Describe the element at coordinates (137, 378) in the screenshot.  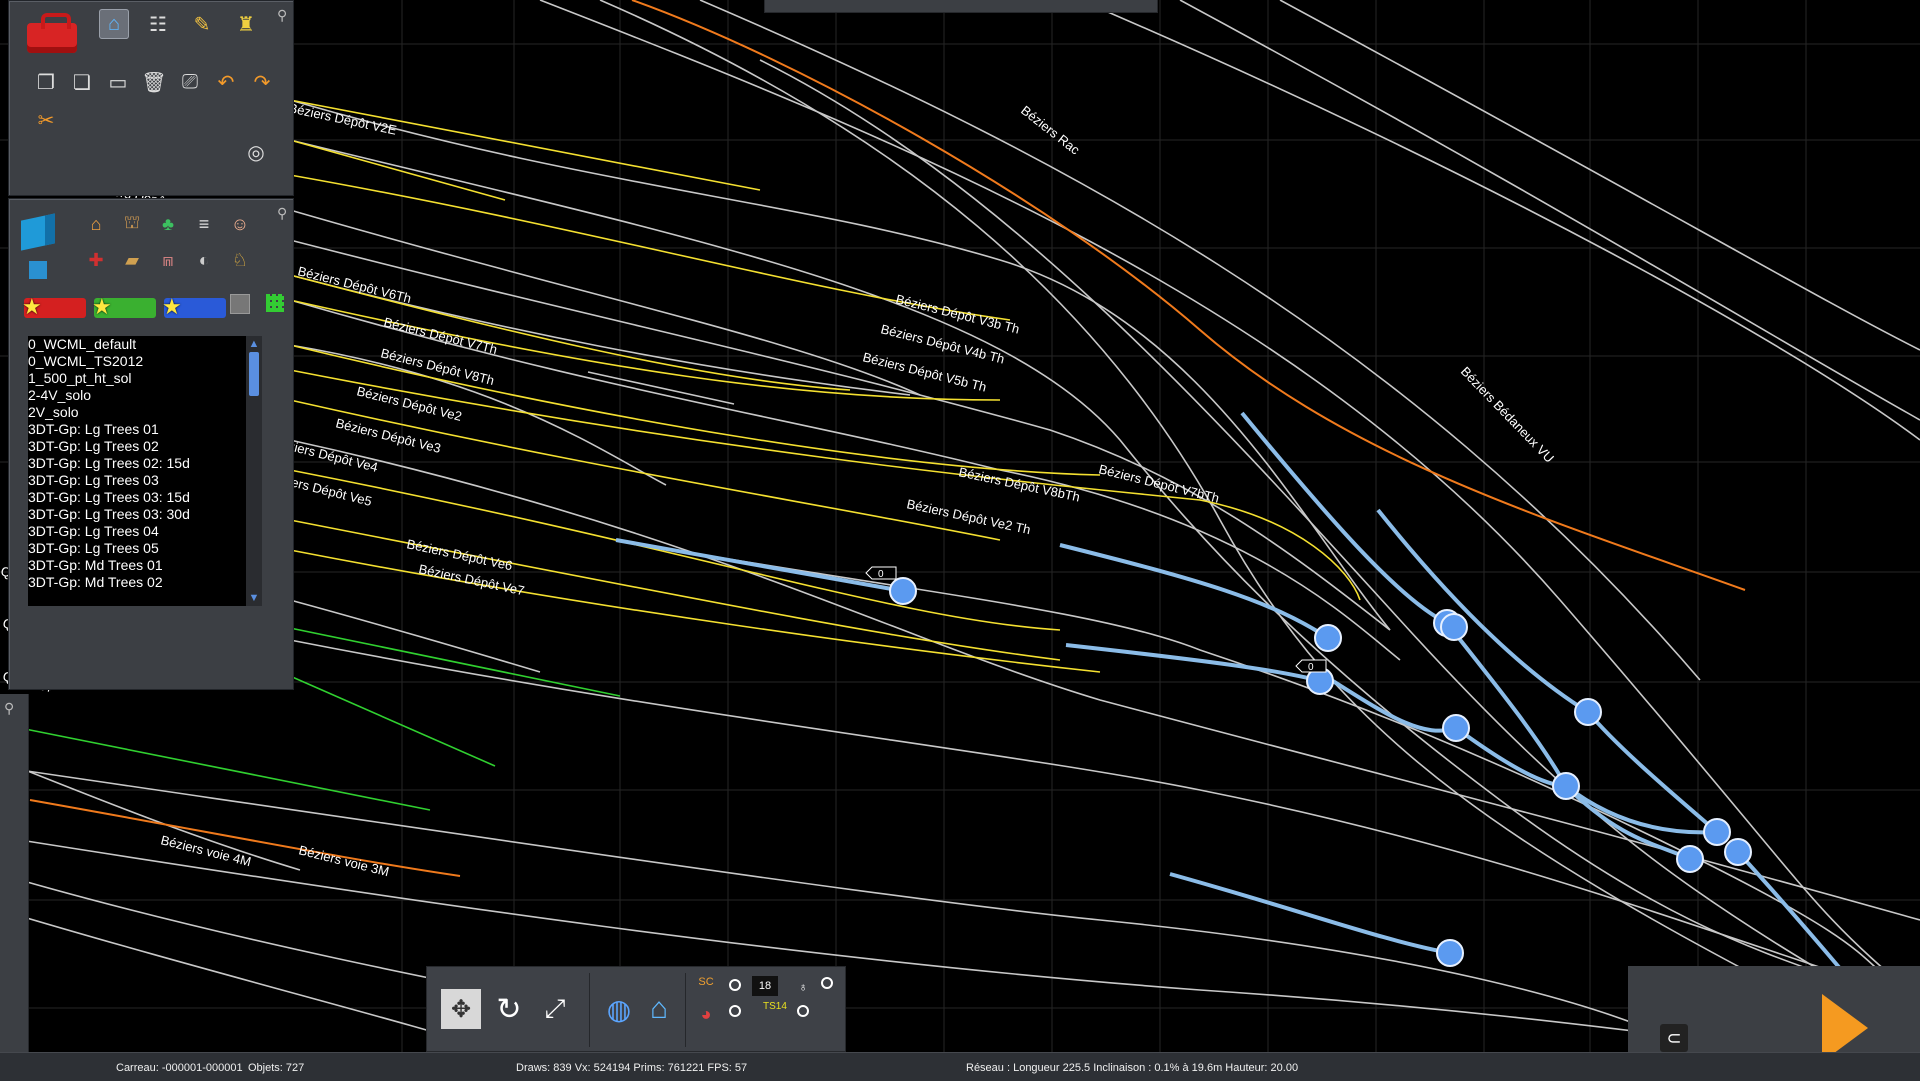
I see `list-item: 1_500_pt_ht_sol` at that location.